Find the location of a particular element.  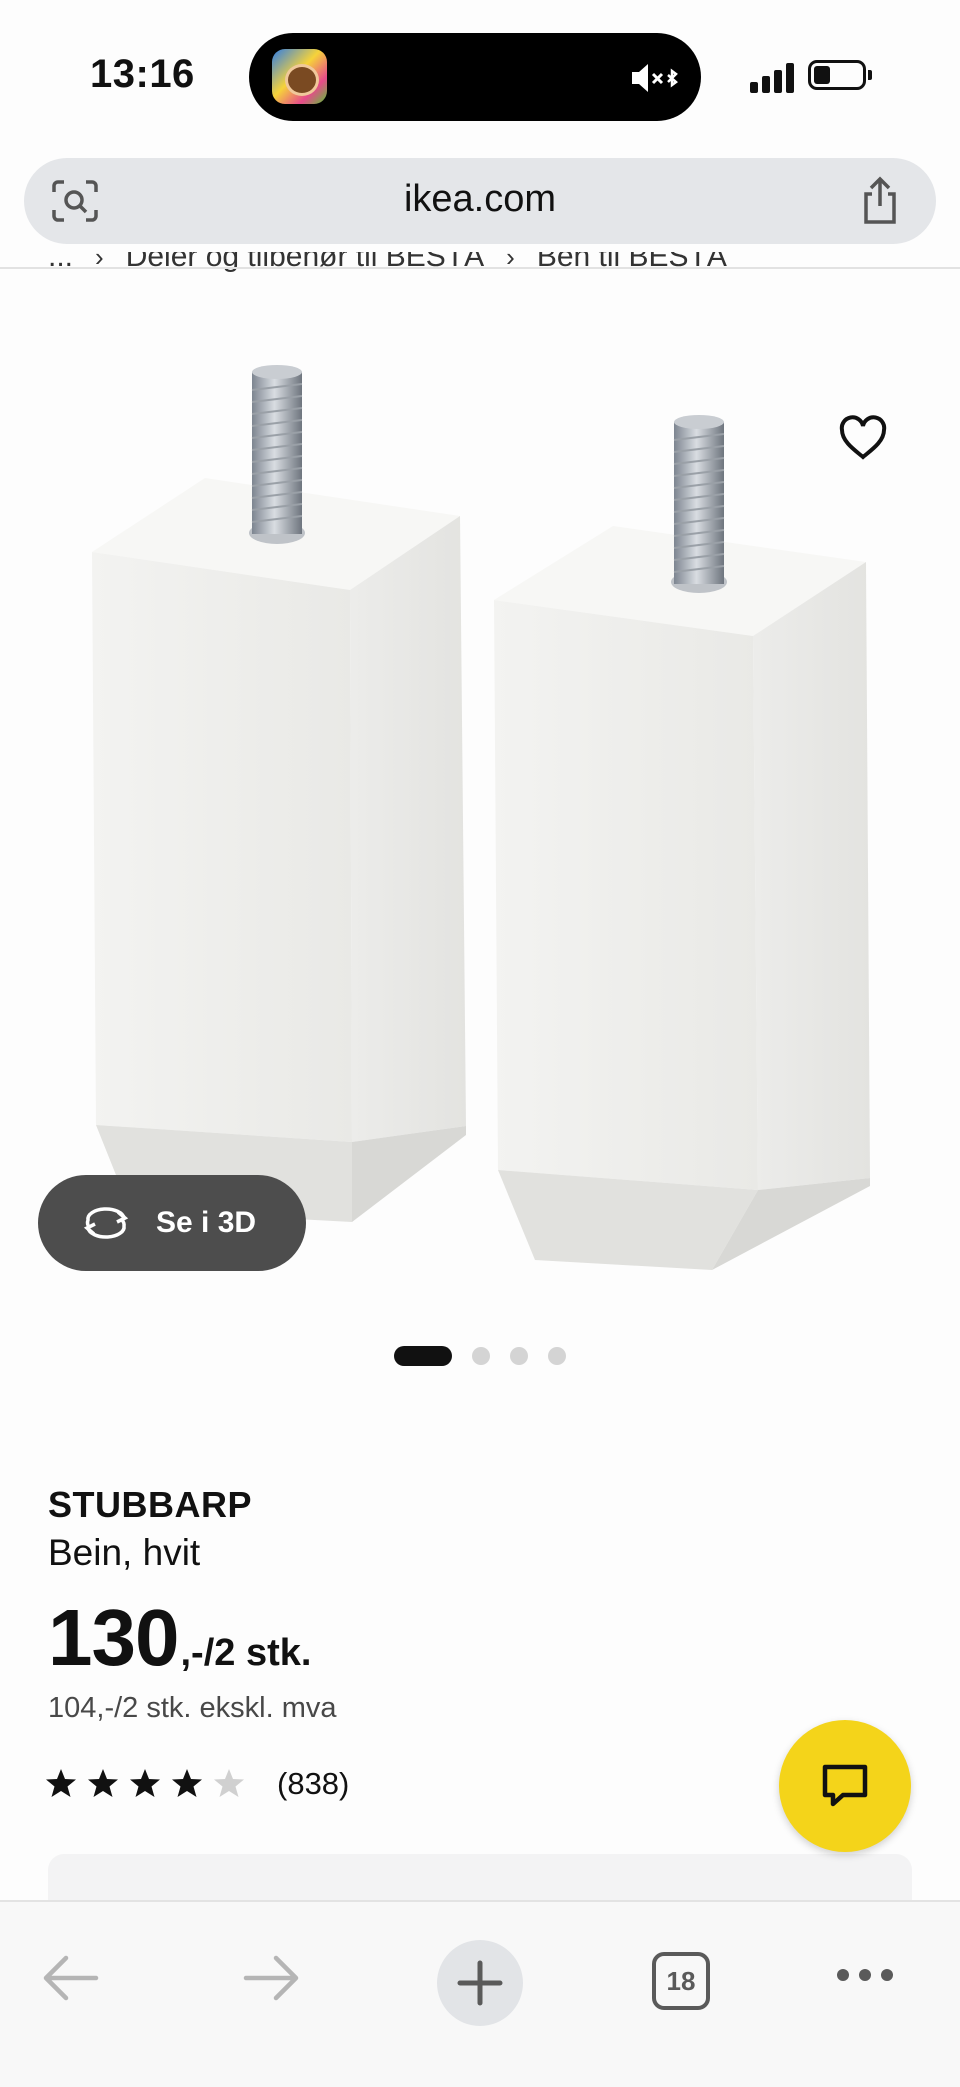

browser-toolbar: 18 is located at coordinates (480, 1993).